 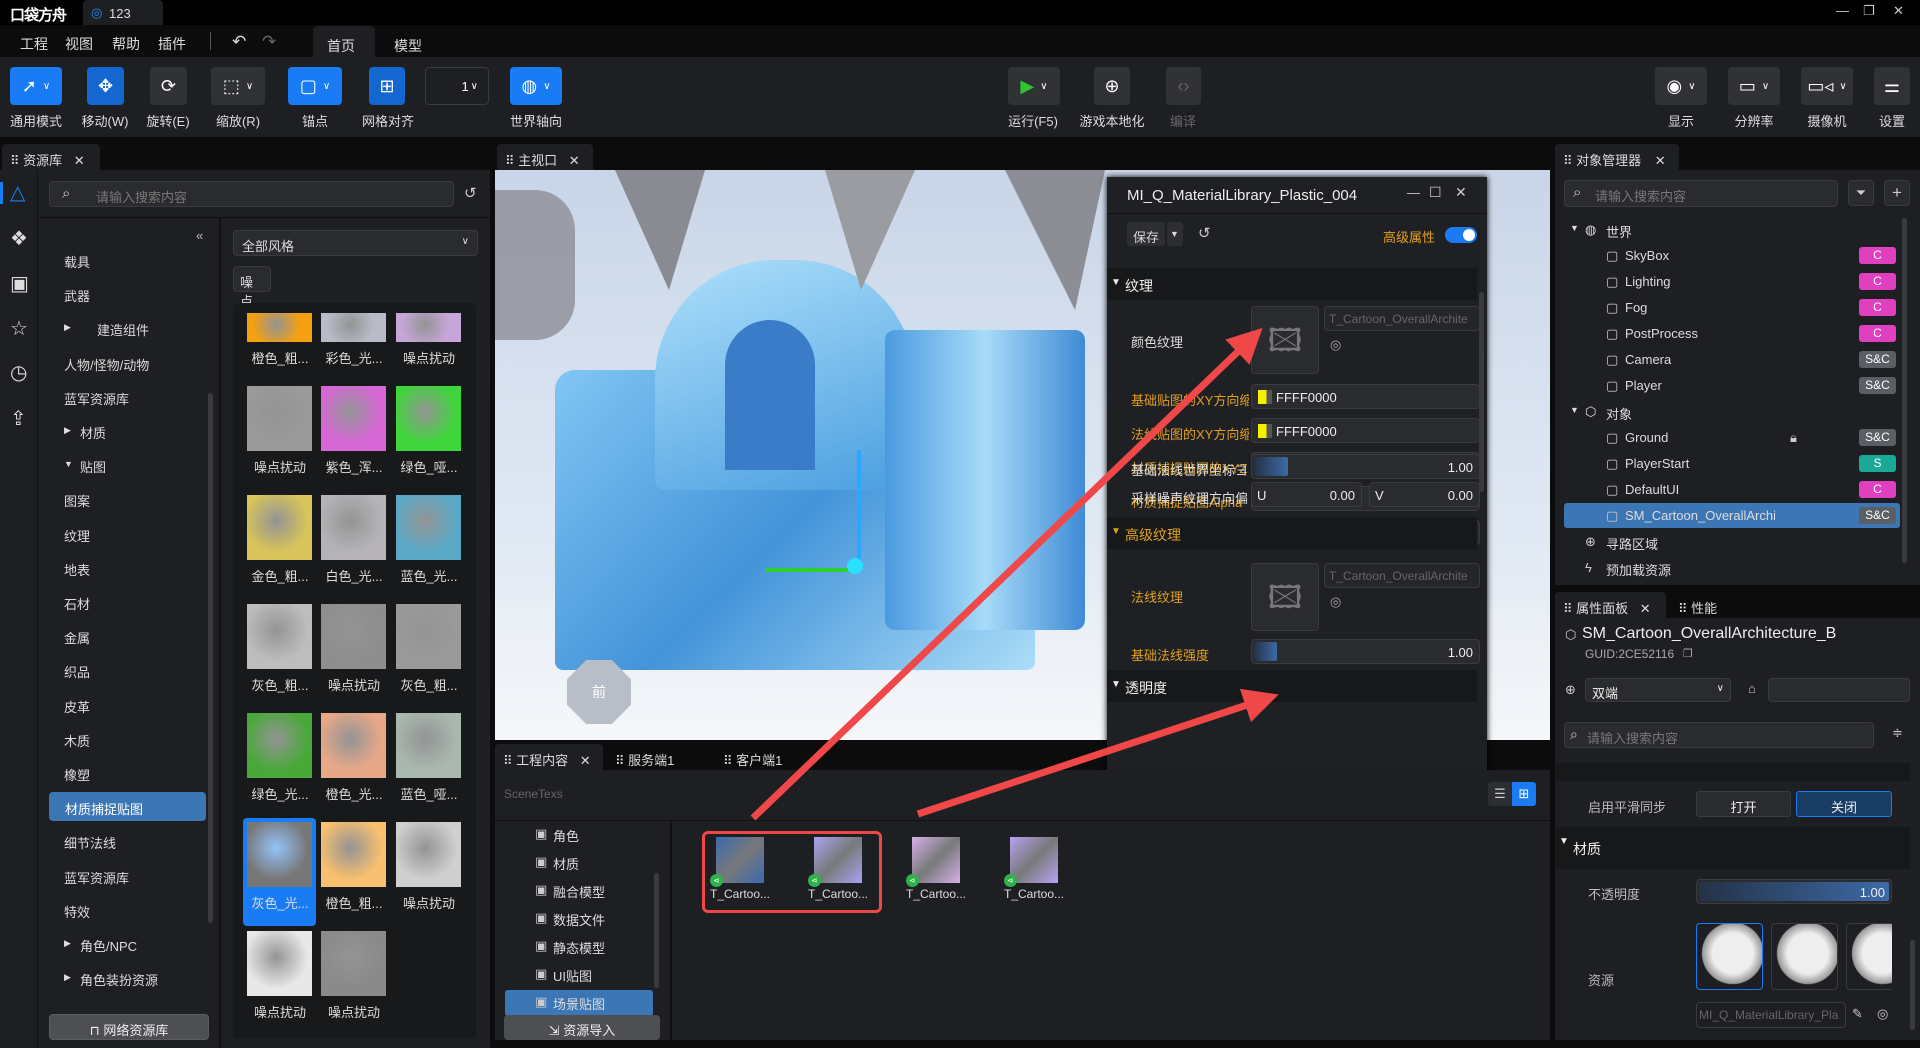 What do you see at coordinates (1619, 231) in the screenshot?
I see `tree-group: 世界` at bounding box center [1619, 231].